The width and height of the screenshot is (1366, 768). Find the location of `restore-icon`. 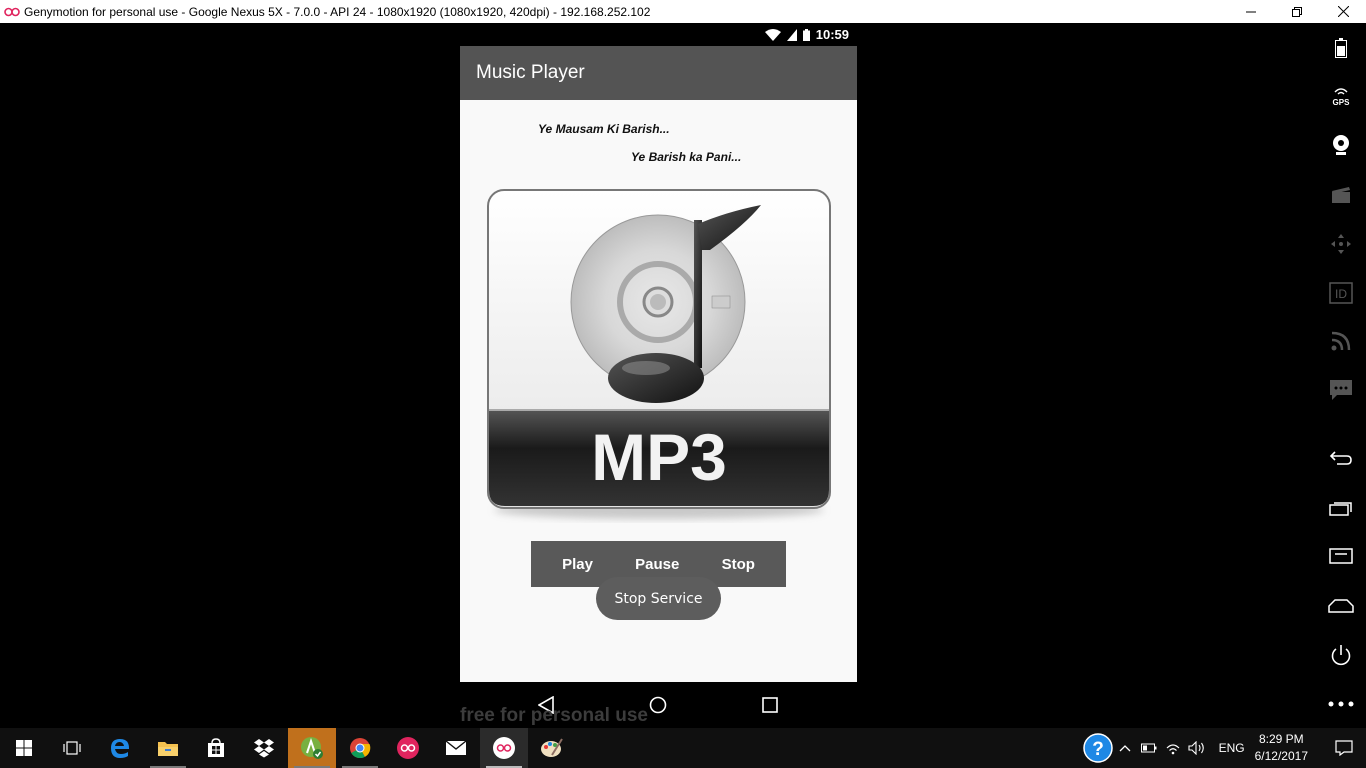

restore-icon is located at coordinates (1297, 11).